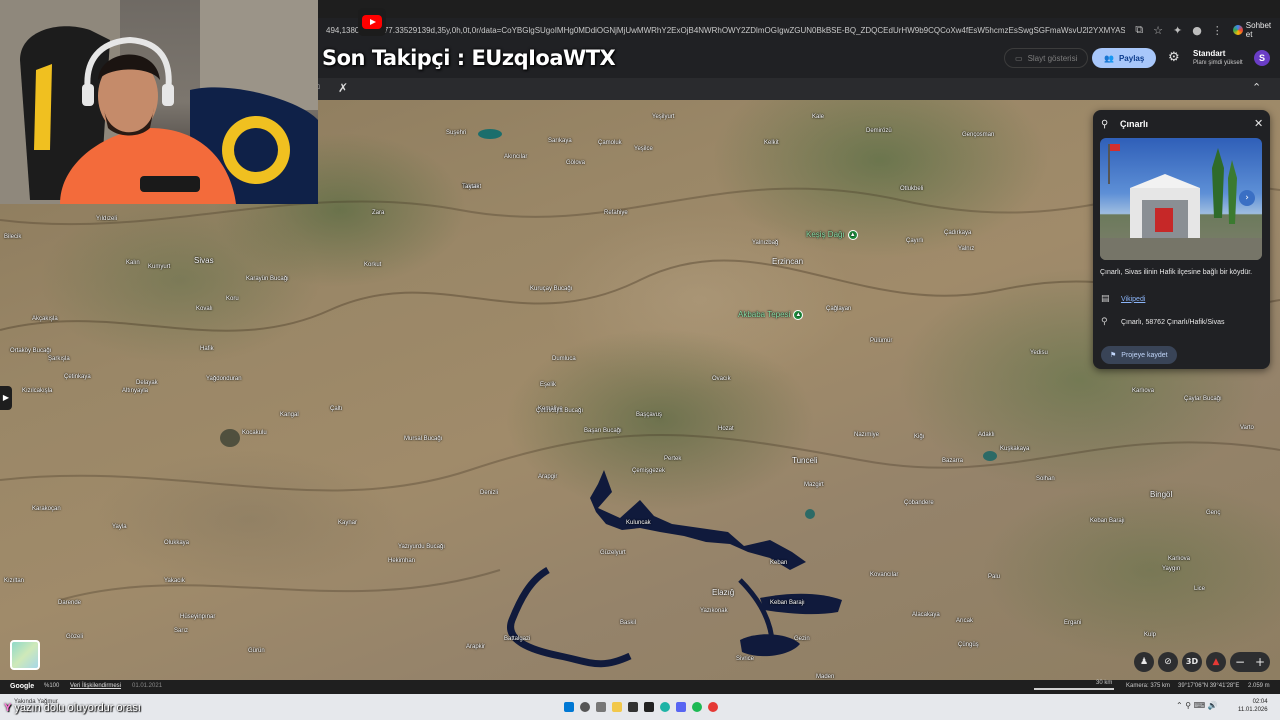  What do you see at coordinates (106, 219) in the screenshot?
I see `place-label: Yıldızeli` at bounding box center [106, 219].